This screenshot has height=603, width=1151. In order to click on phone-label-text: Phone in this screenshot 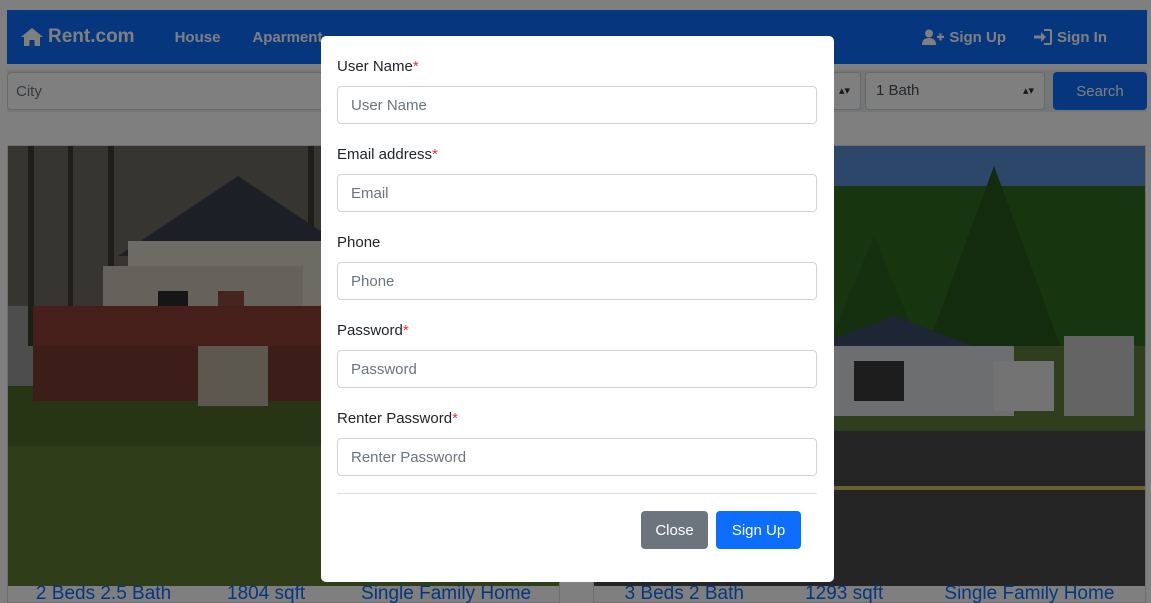, I will do `click(359, 242)`.